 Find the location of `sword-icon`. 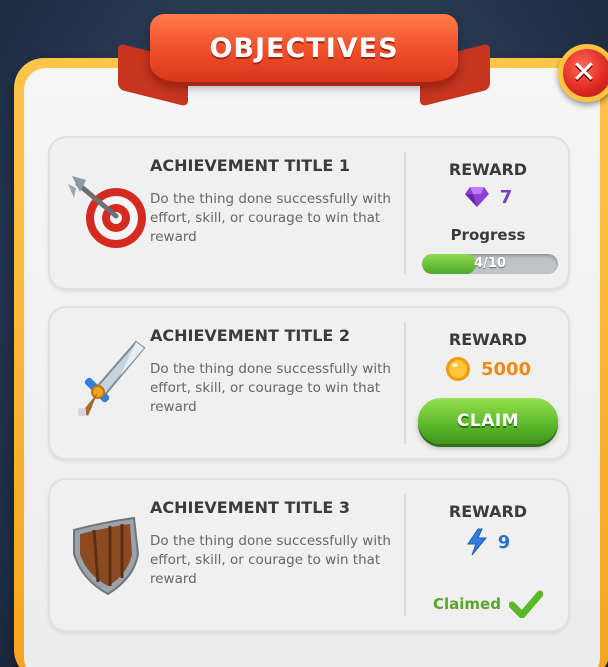

sword-icon is located at coordinates (112, 378).